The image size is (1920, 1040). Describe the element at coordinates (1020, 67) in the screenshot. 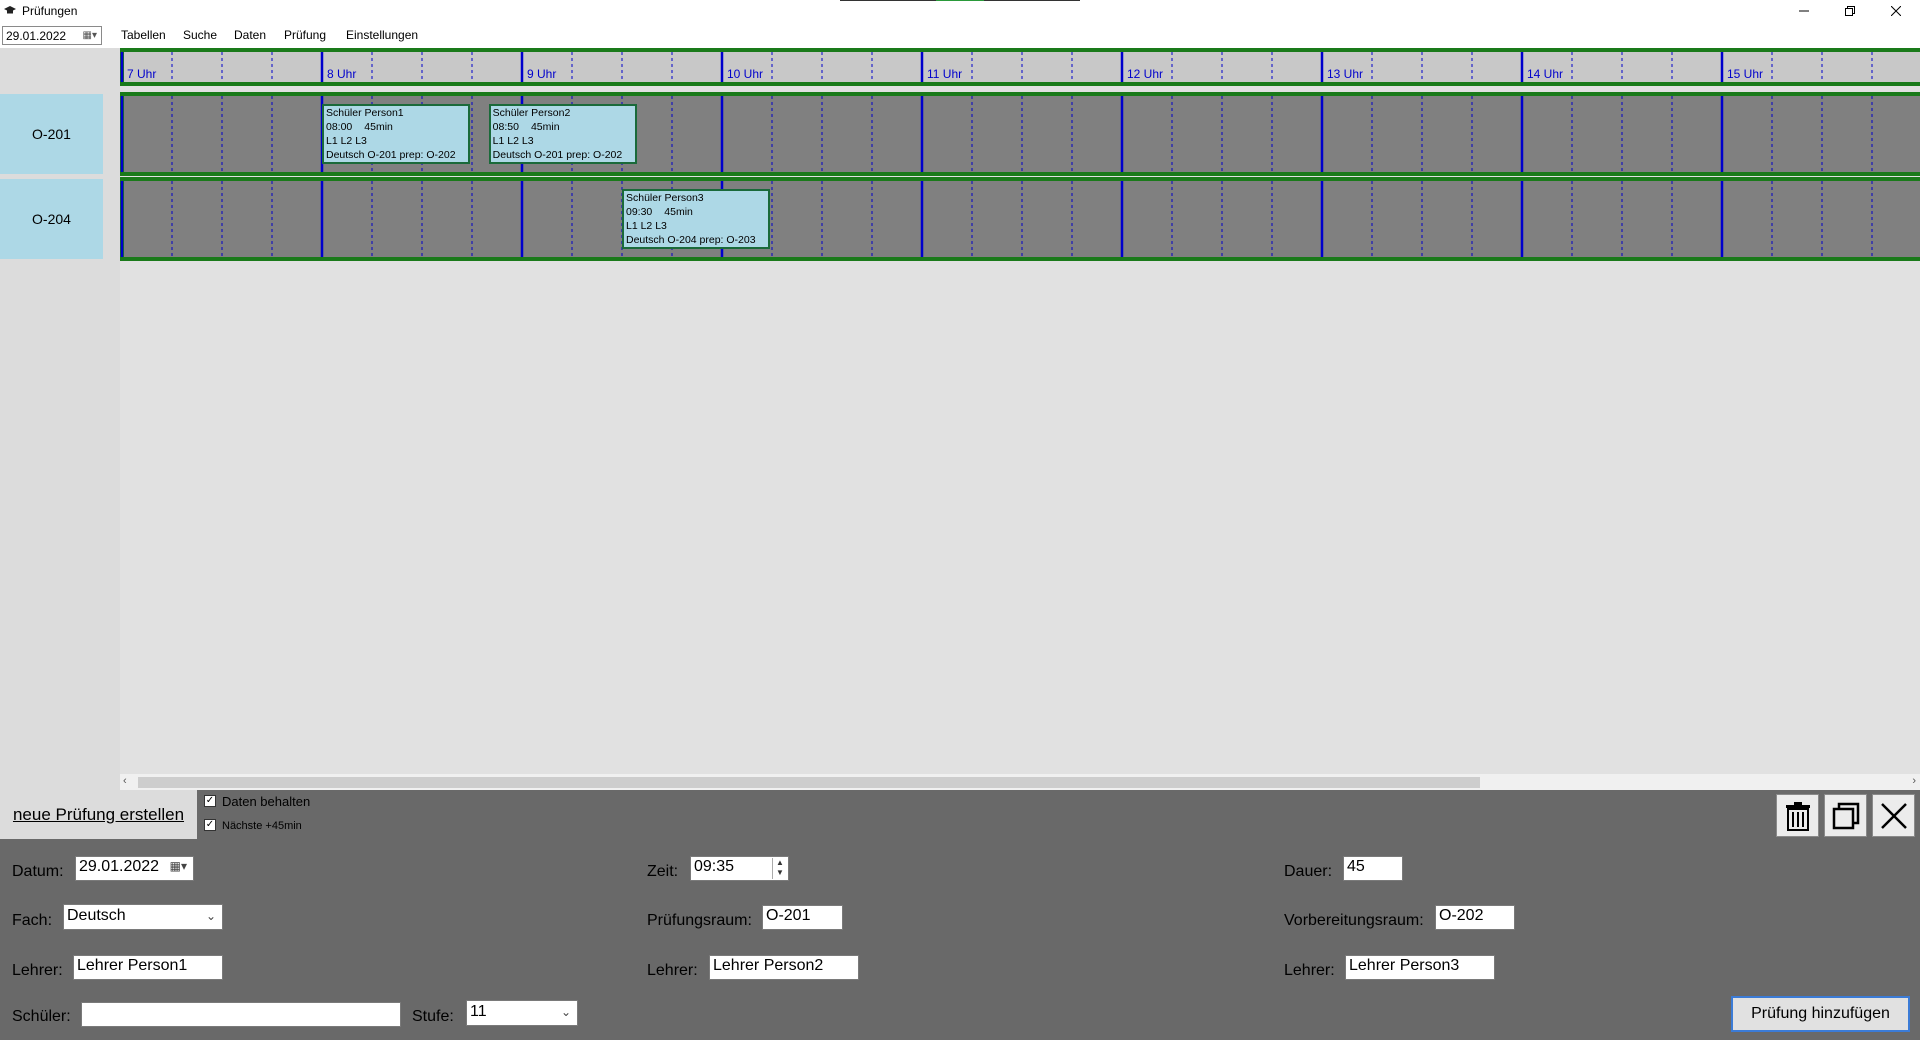

I see `timeline-header` at that location.